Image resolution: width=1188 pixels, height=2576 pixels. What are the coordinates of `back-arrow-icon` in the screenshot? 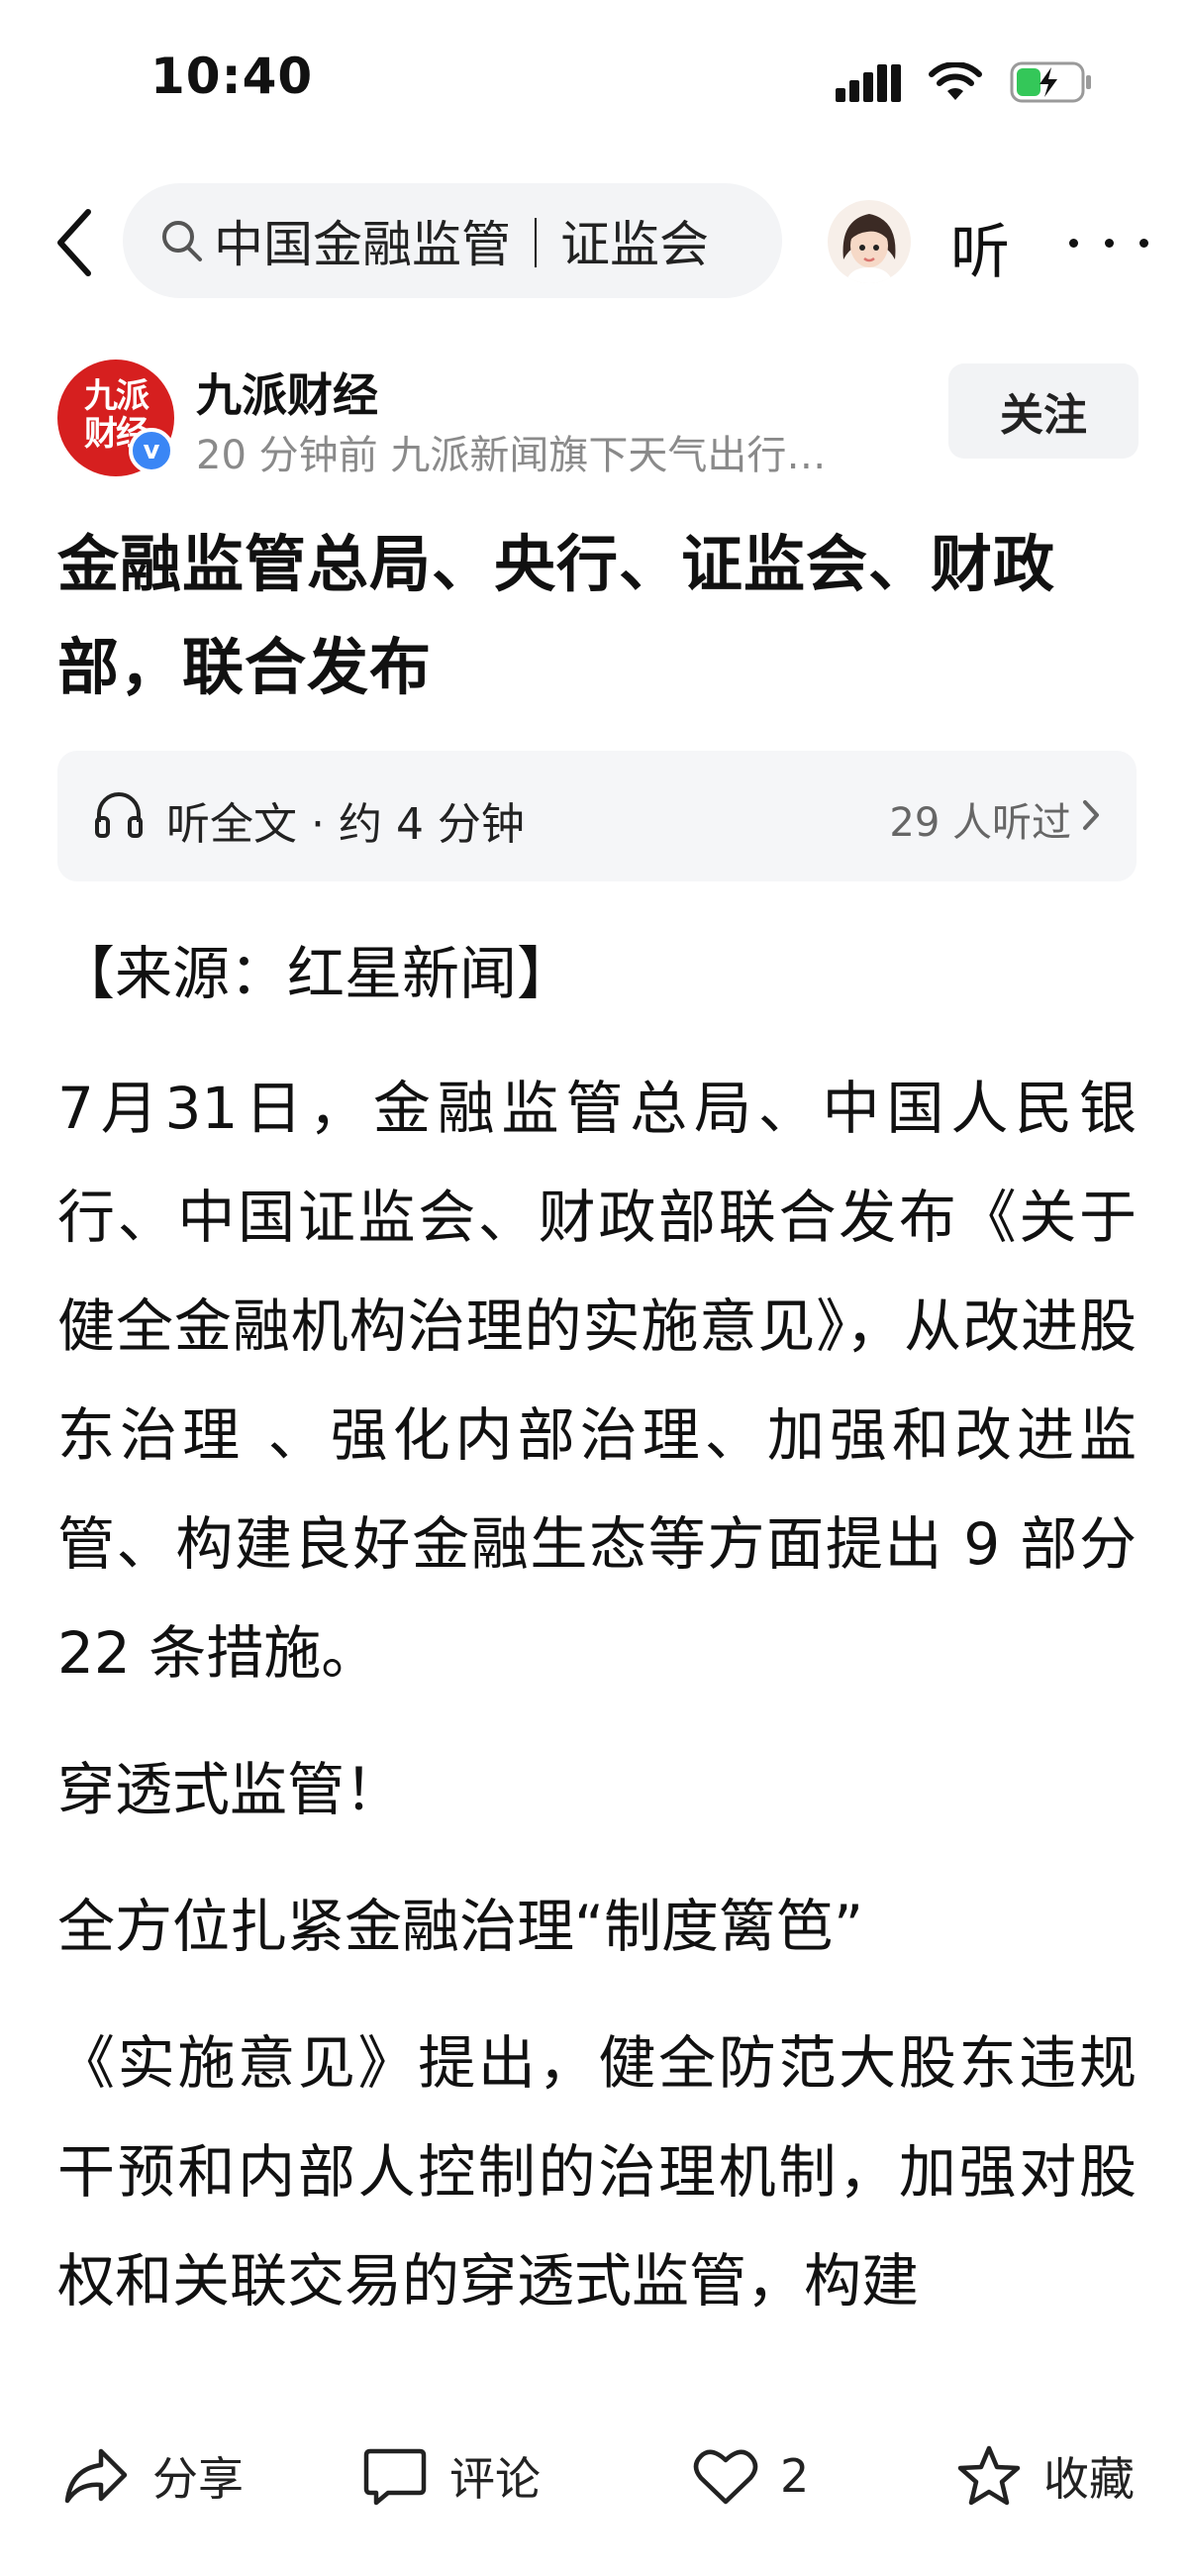 It's located at (74, 242).